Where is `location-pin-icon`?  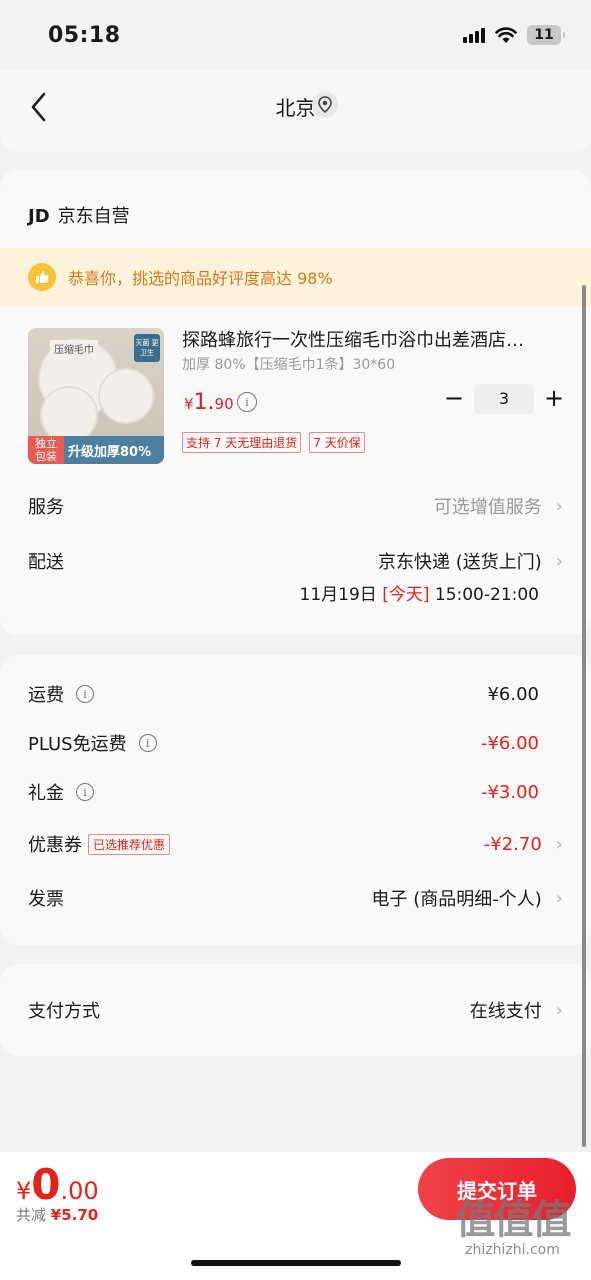 location-pin-icon is located at coordinates (325, 105).